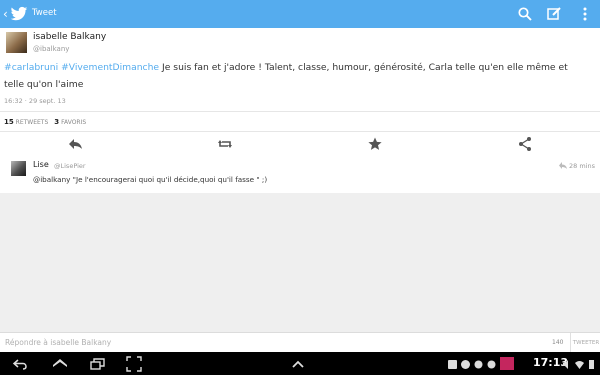  Describe the element at coordinates (562, 165) in the screenshot. I see `reply-arrow-icon` at that location.